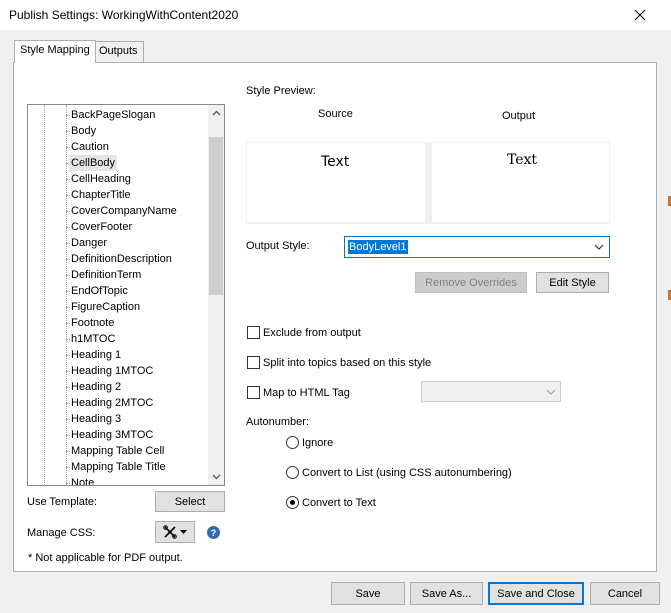 Image resolution: width=671 pixels, height=613 pixels. I want to click on style-list-item: Footnote, so click(92, 323).